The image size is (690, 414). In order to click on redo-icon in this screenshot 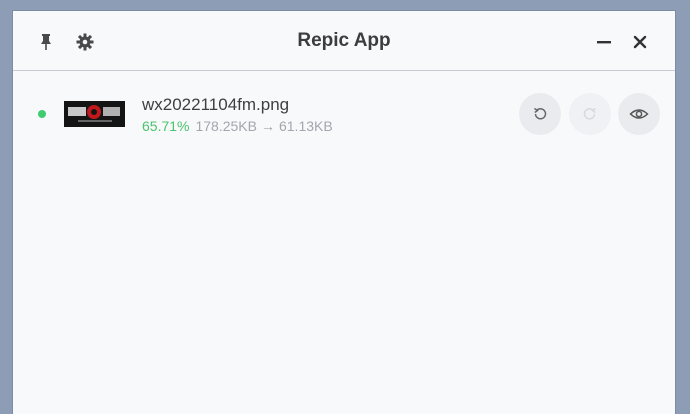, I will do `click(589, 113)`.